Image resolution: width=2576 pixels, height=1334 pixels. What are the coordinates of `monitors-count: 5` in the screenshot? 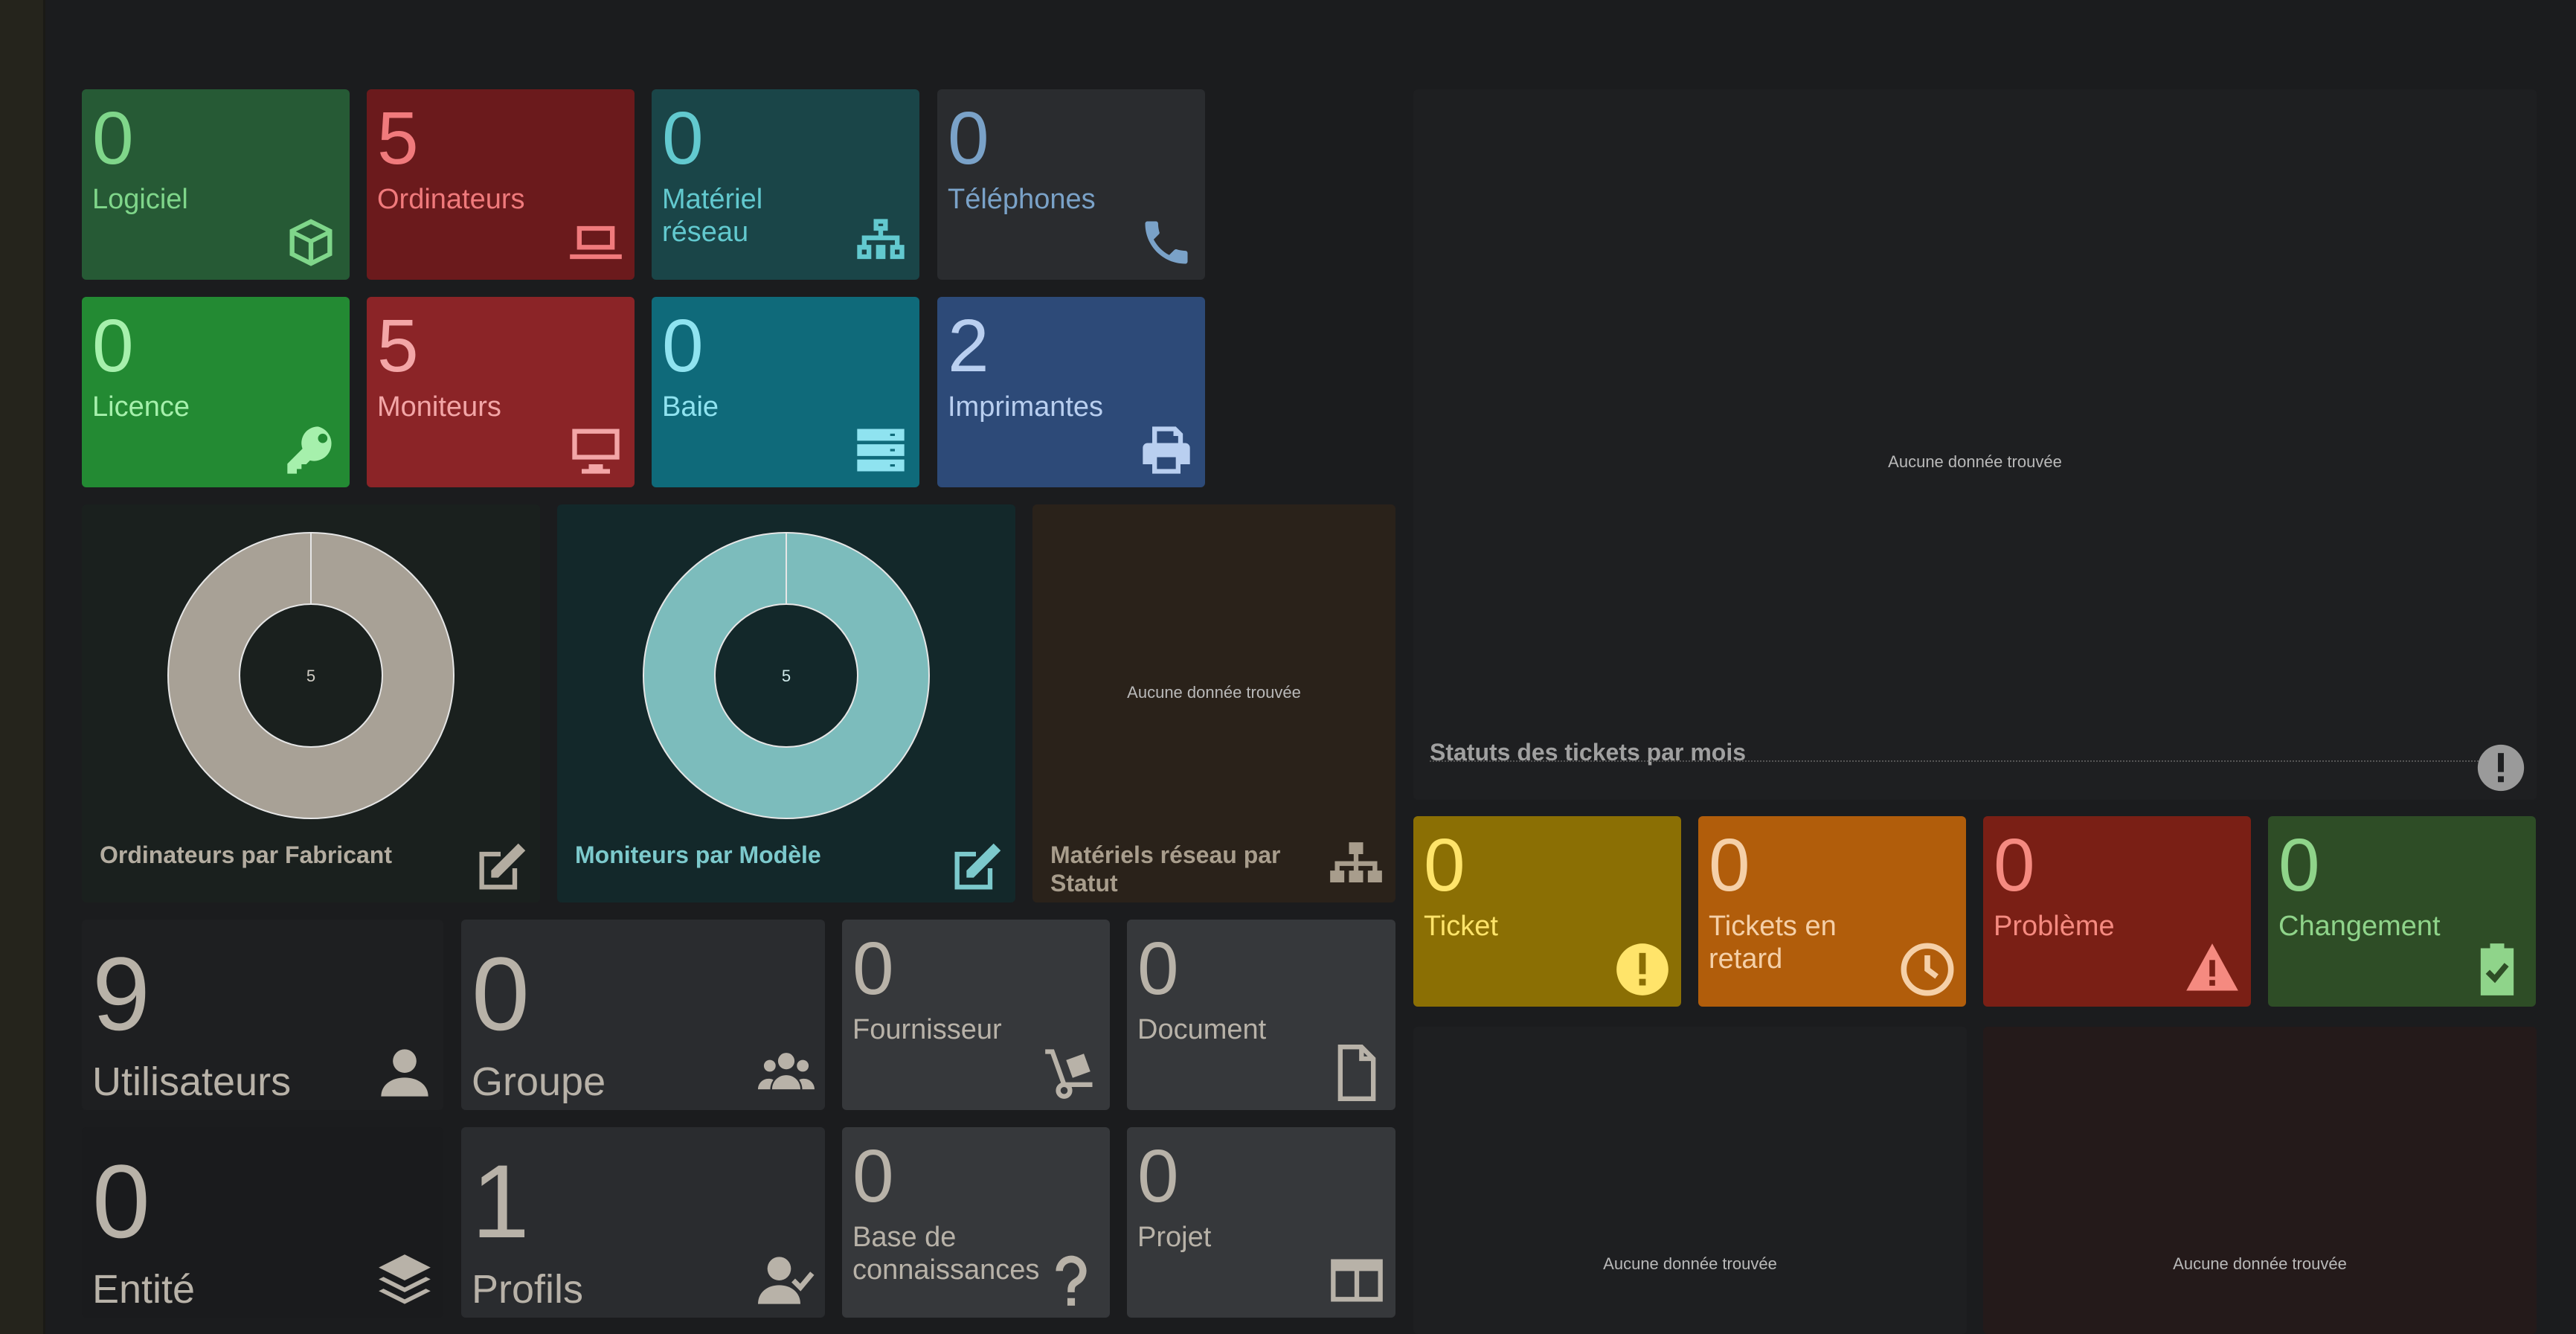 It's located at (398, 346).